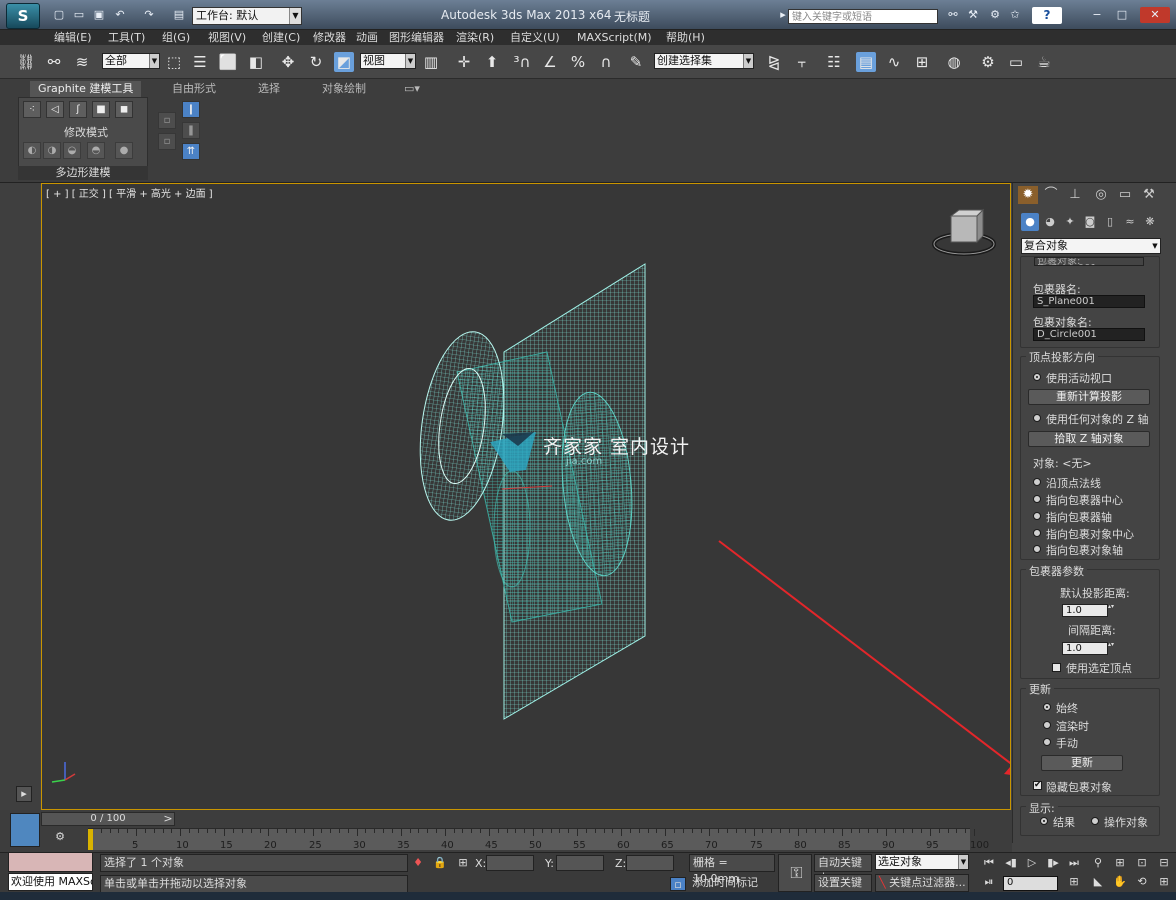 This screenshot has width=1176, height=900. Describe the element at coordinates (1047, 742) in the screenshot. I see `update-manual-radio` at that location.